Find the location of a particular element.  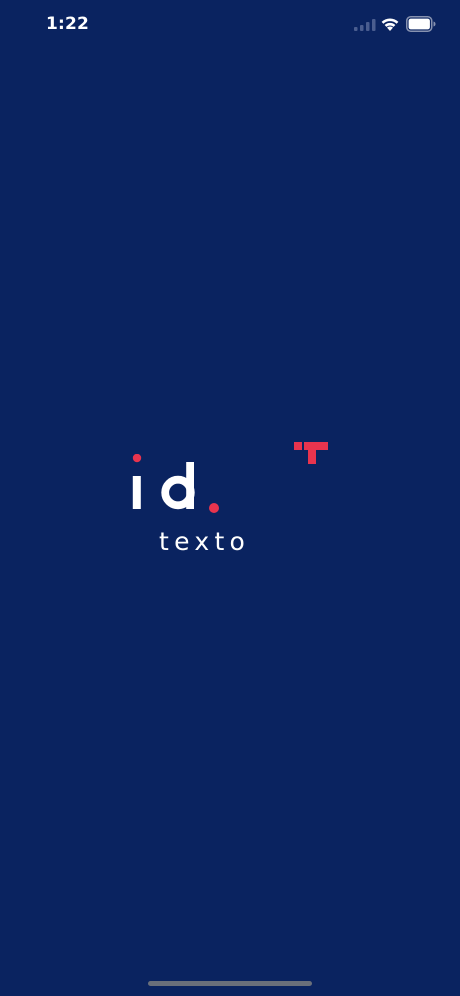

logo-t-icon is located at coordinates (311, 453).